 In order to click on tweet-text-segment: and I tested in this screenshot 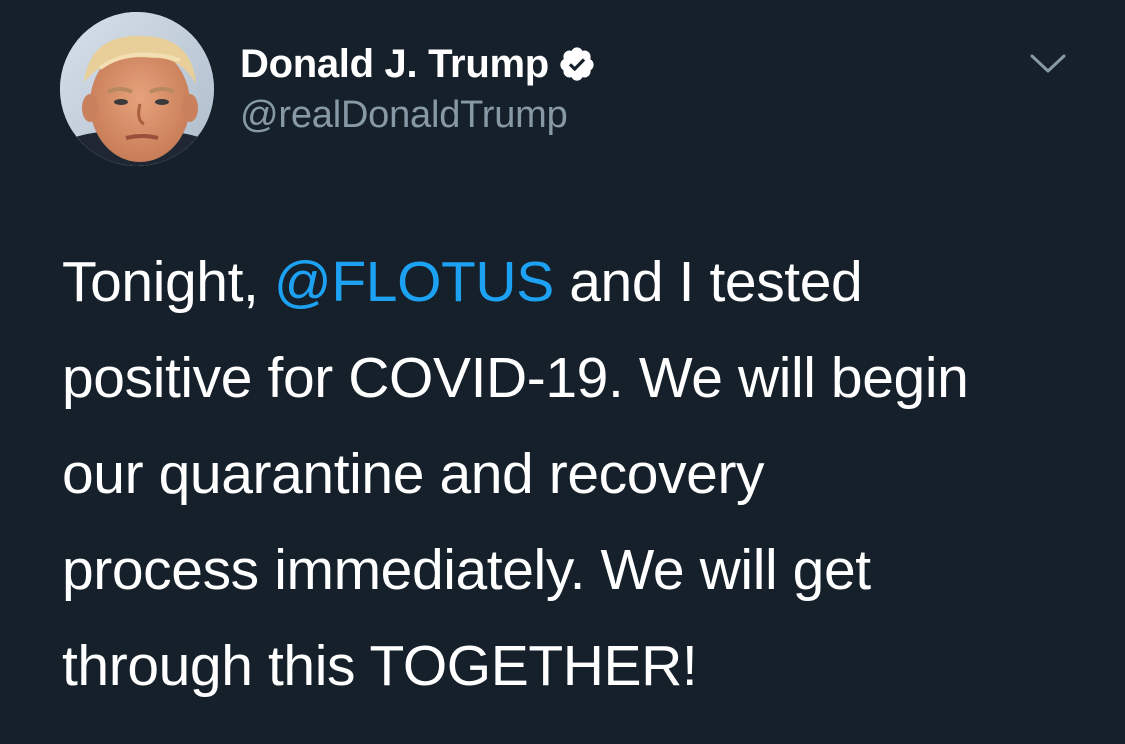, I will do `click(708, 282)`.